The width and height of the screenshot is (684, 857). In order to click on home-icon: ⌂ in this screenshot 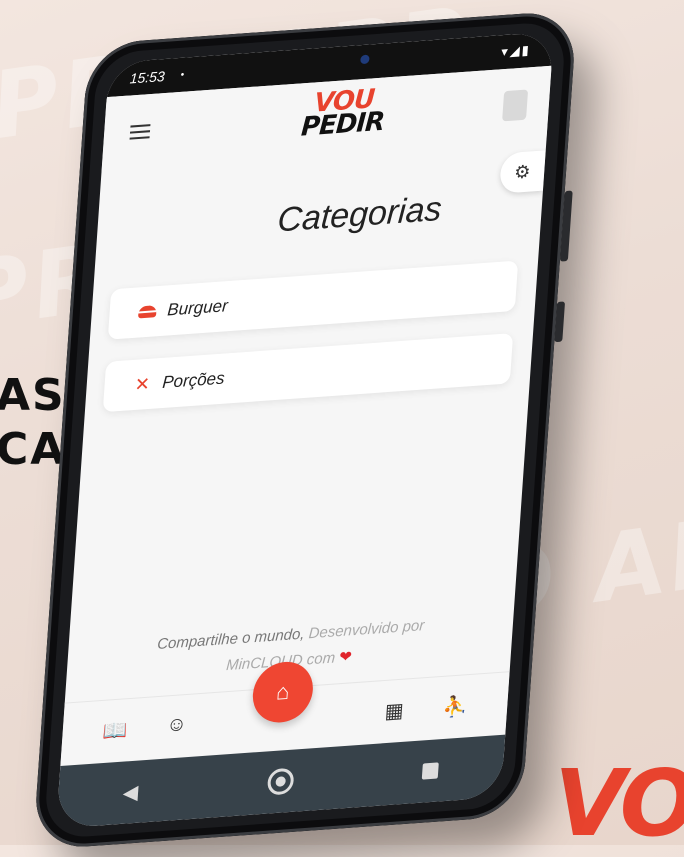, I will do `click(283, 691)`.